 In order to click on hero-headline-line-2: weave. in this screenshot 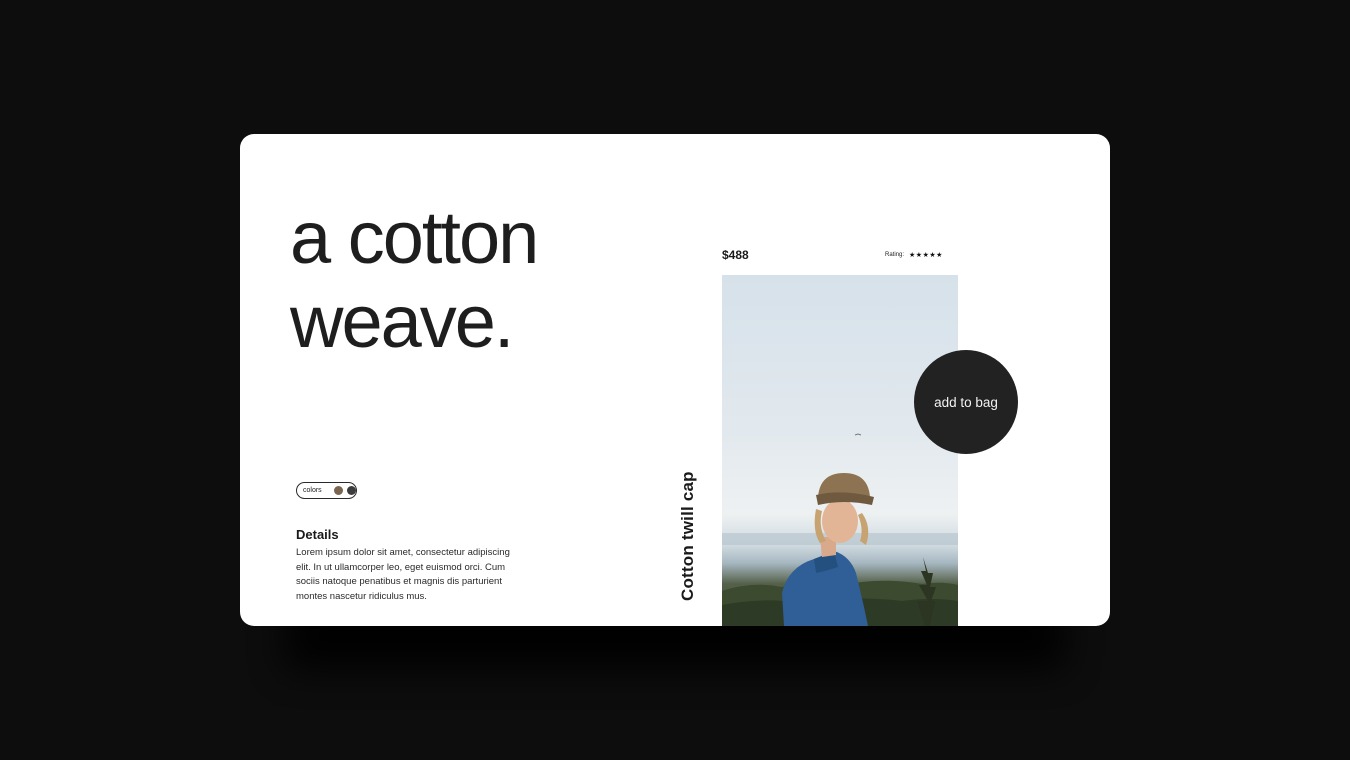, I will do `click(402, 321)`.